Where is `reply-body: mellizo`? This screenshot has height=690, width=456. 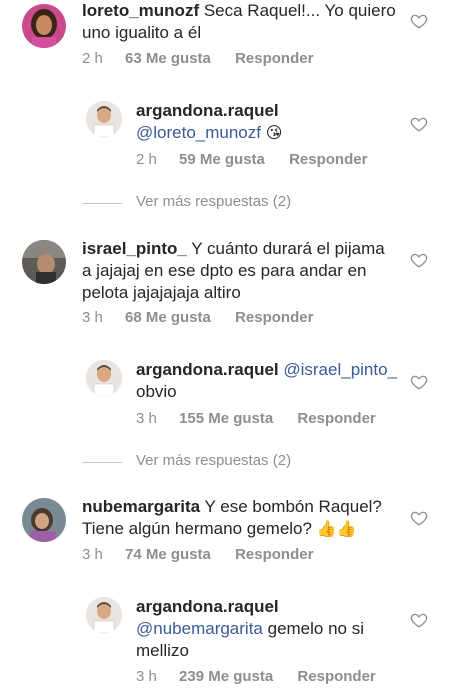
reply-body: mellizo is located at coordinates (162, 650).